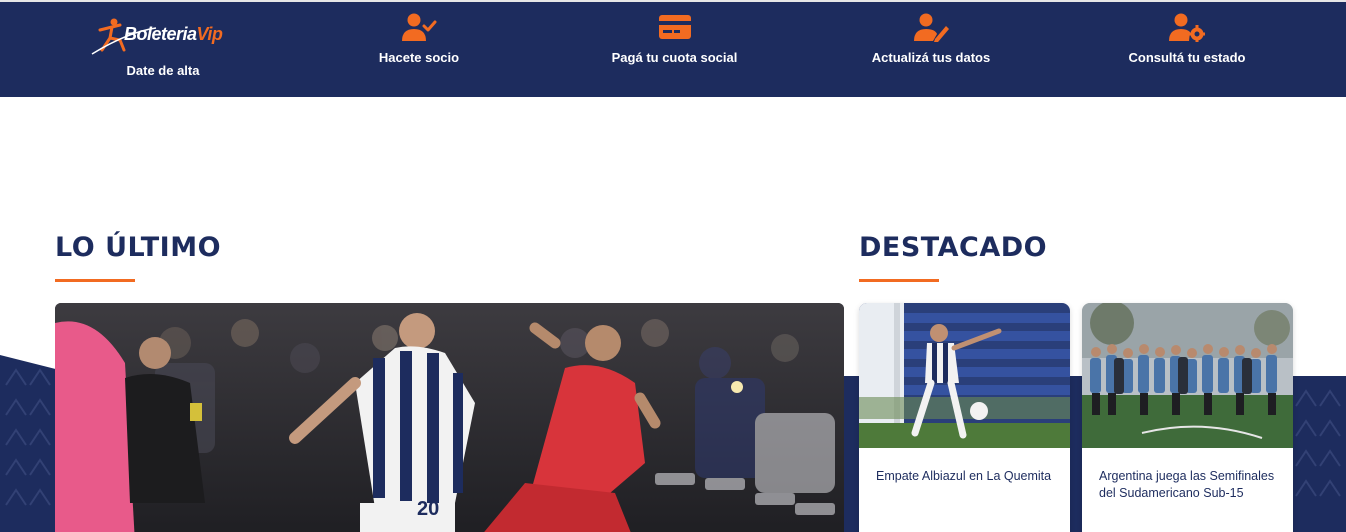 The height and width of the screenshot is (532, 1346). What do you see at coordinates (1187, 57) in the screenshot?
I see `nav-label: Consultá tu estado` at bounding box center [1187, 57].